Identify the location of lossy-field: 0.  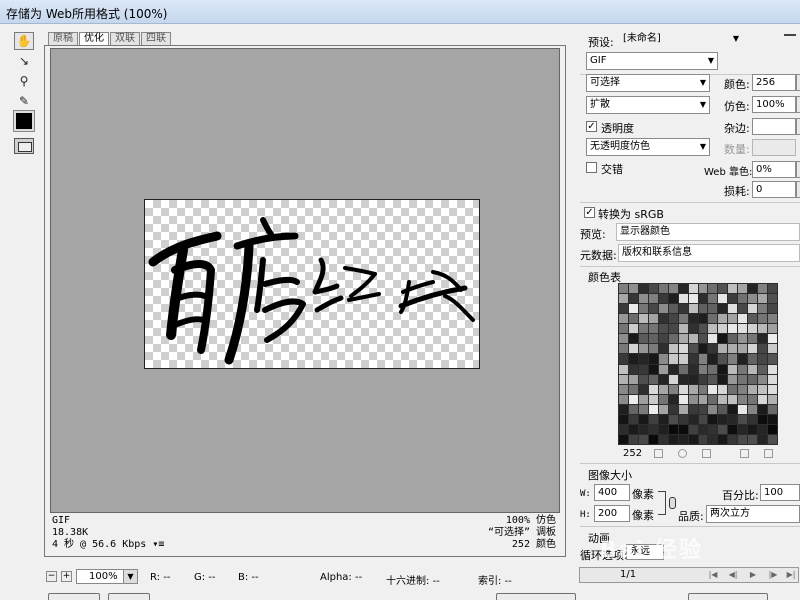
(774, 189).